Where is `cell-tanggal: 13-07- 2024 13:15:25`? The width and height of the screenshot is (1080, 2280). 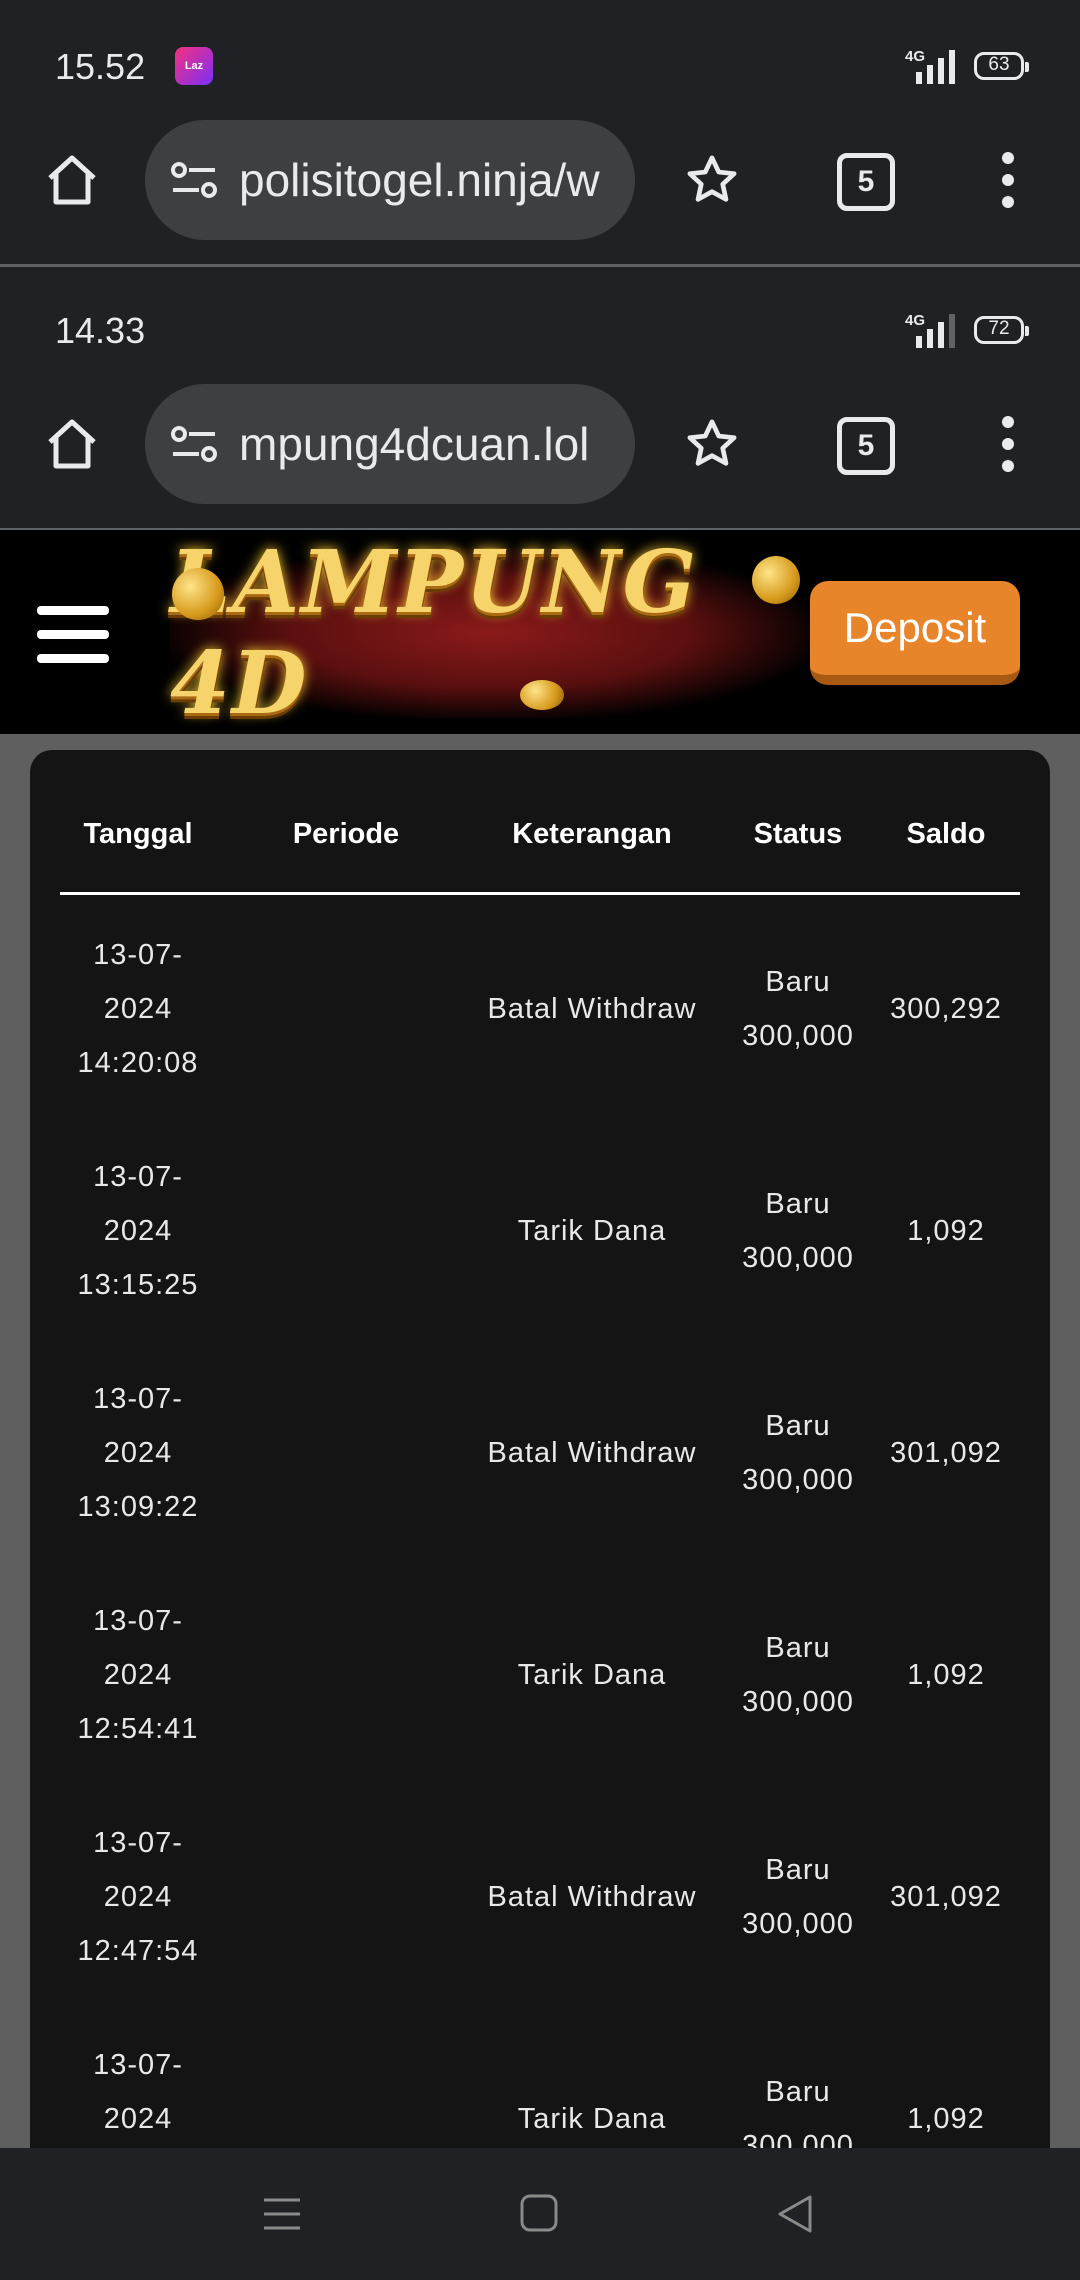
cell-tanggal: 13-07- 2024 13:15:25 is located at coordinates (138, 1231).